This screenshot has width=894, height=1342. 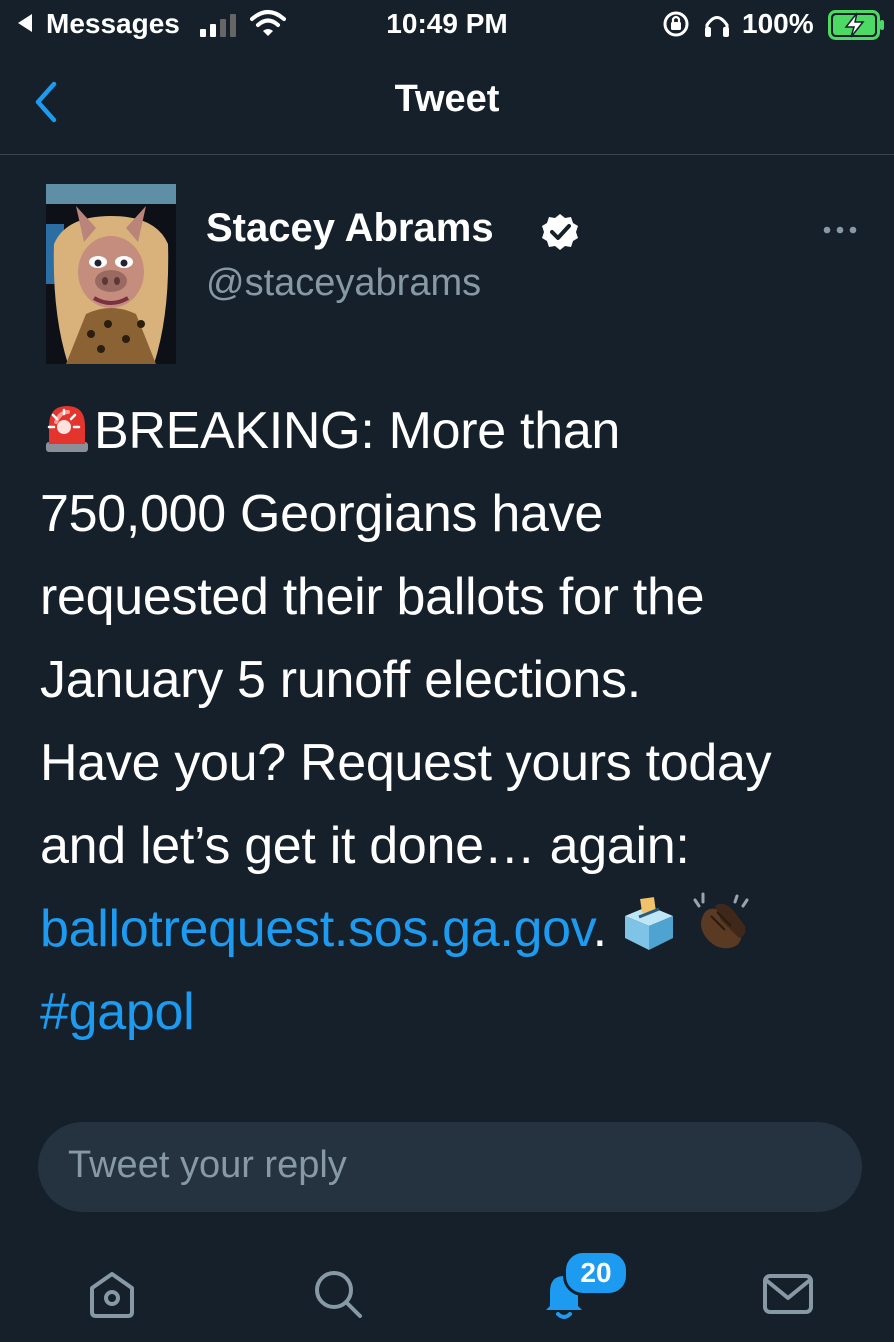 I want to click on tweet-line: 750,000 Georgians have, so click(x=321, y=514).